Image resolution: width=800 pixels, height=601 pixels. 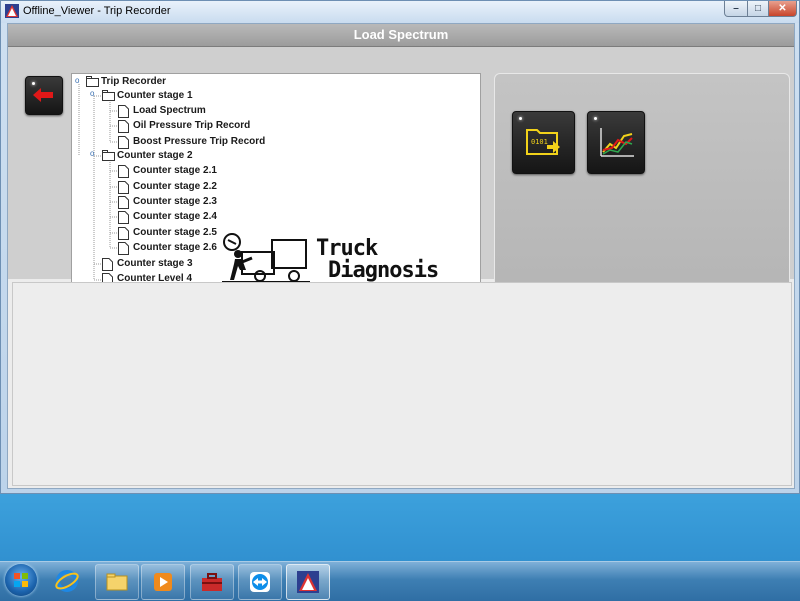 What do you see at coordinates (758, 9) in the screenshot?
I see `maximize-button: □` at bounding box center [758, 9].